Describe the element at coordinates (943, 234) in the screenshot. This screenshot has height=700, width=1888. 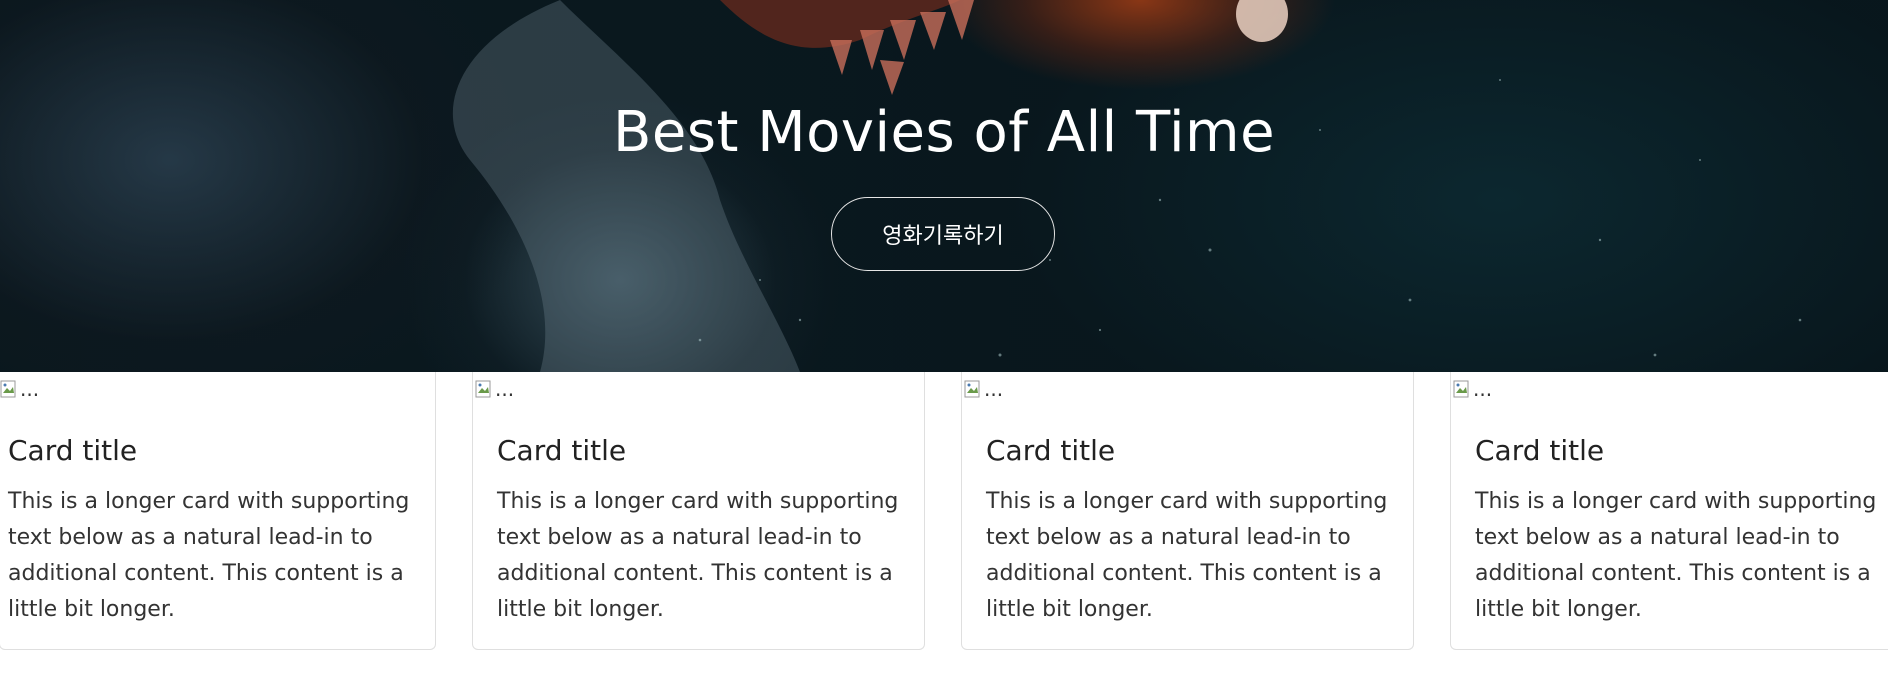
I see `record-movie-button: 영화기록하기` at that location.